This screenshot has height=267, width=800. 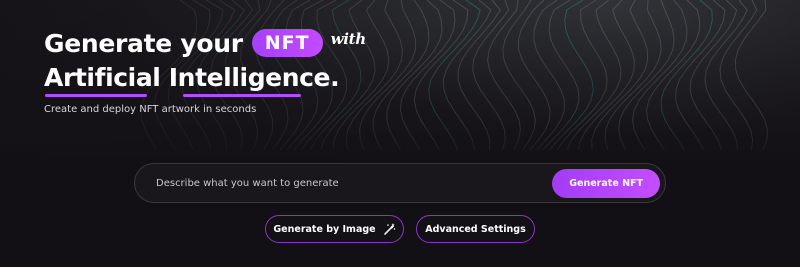 What do you see at coordinates (287, 43) in the screenshot?
I see `nft-badge: NFT` at bounding box center [287, 43].